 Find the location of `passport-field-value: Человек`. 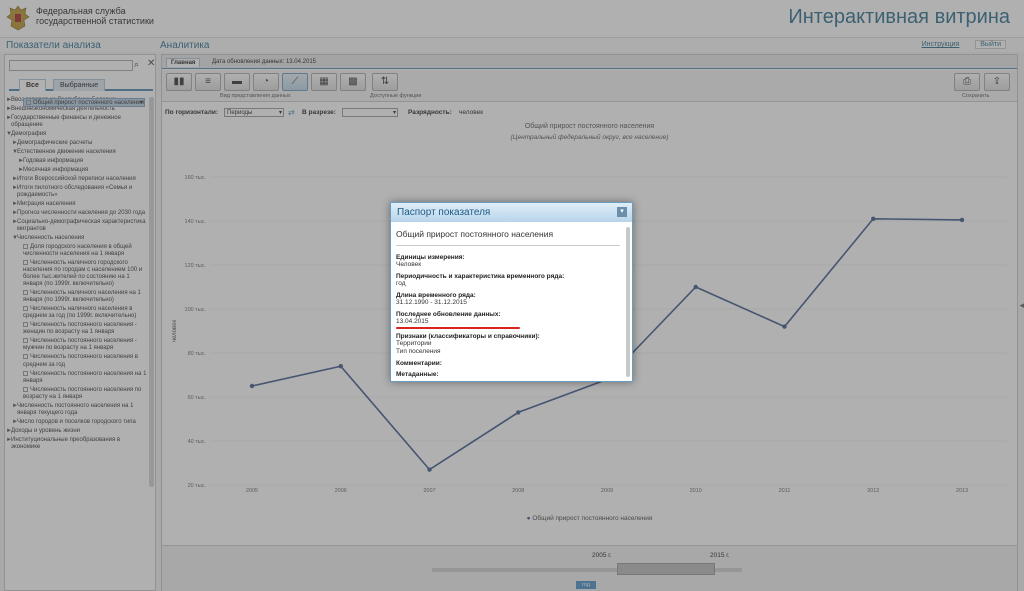

passport-field-value: Человек is located at coordinates (409, 264).